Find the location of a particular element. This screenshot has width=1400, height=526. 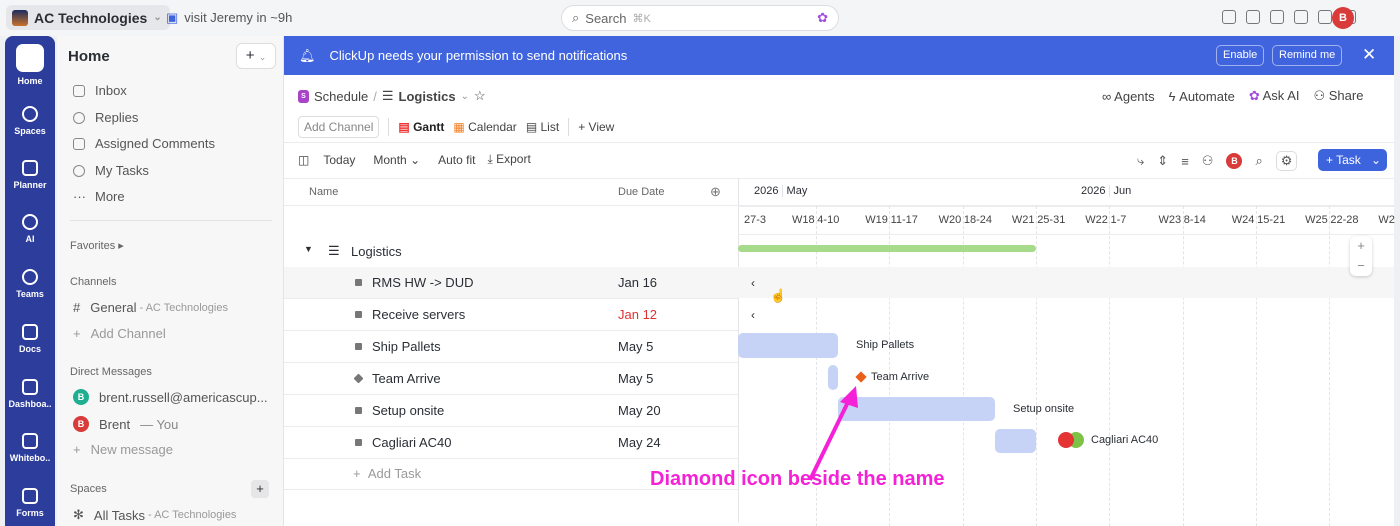

task-name: Cagliari AC40 is located at coordinates (412, 442).